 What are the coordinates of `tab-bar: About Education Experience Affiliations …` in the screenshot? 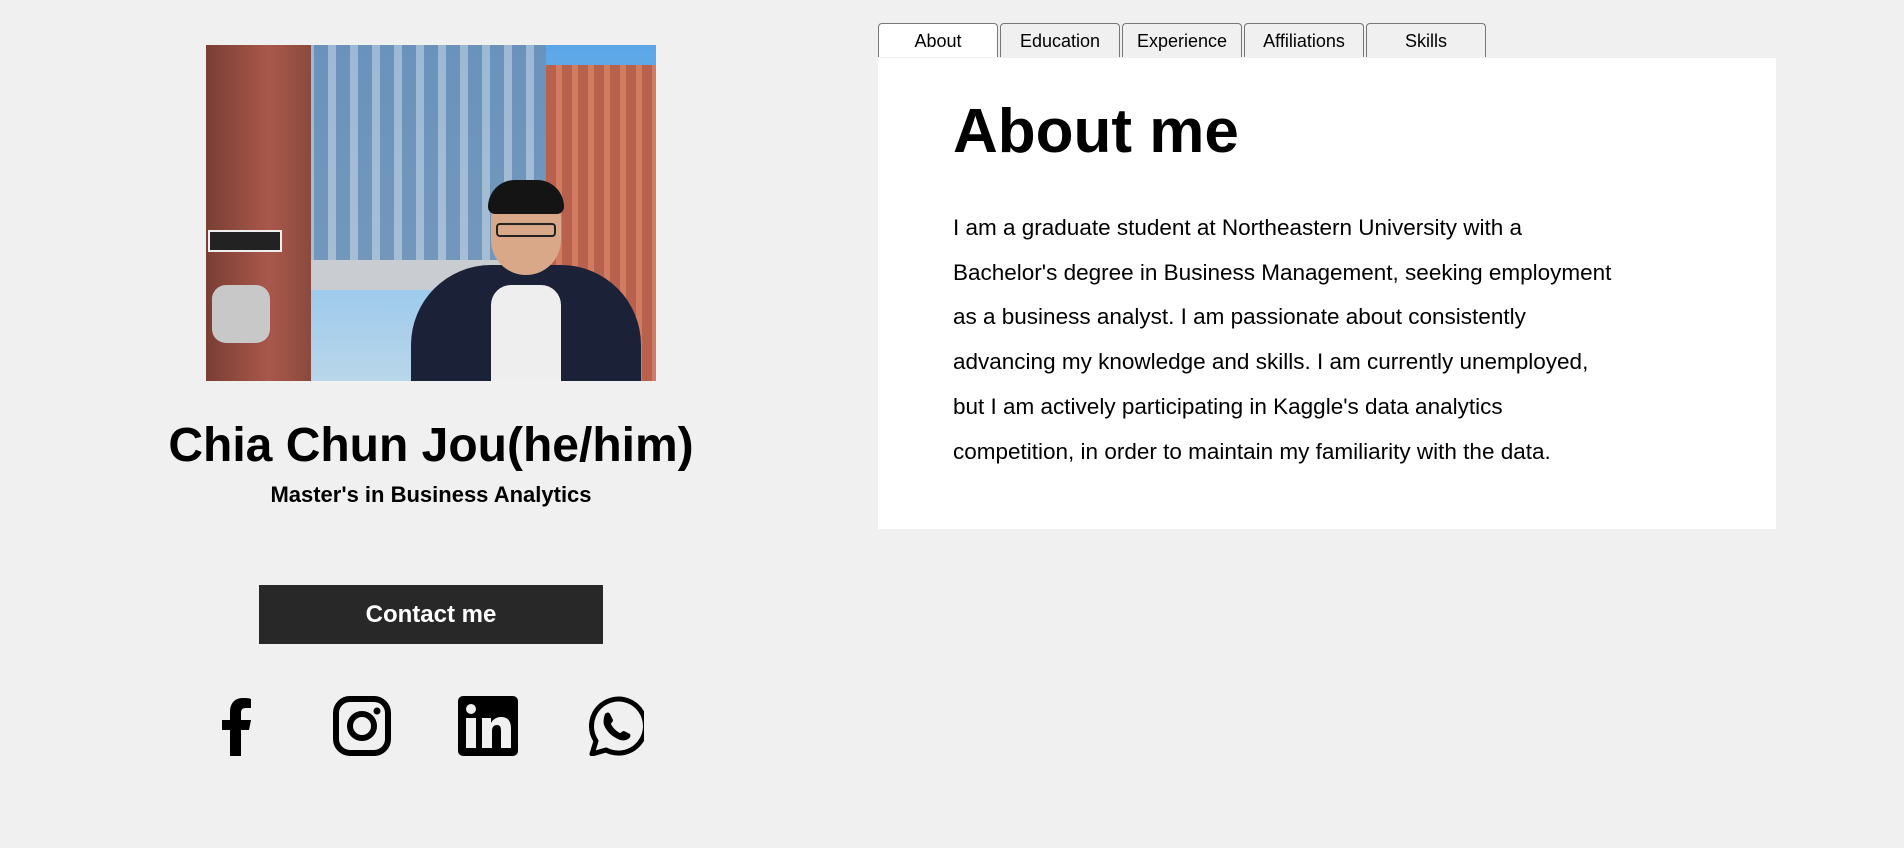 It's located at (1183, 40).